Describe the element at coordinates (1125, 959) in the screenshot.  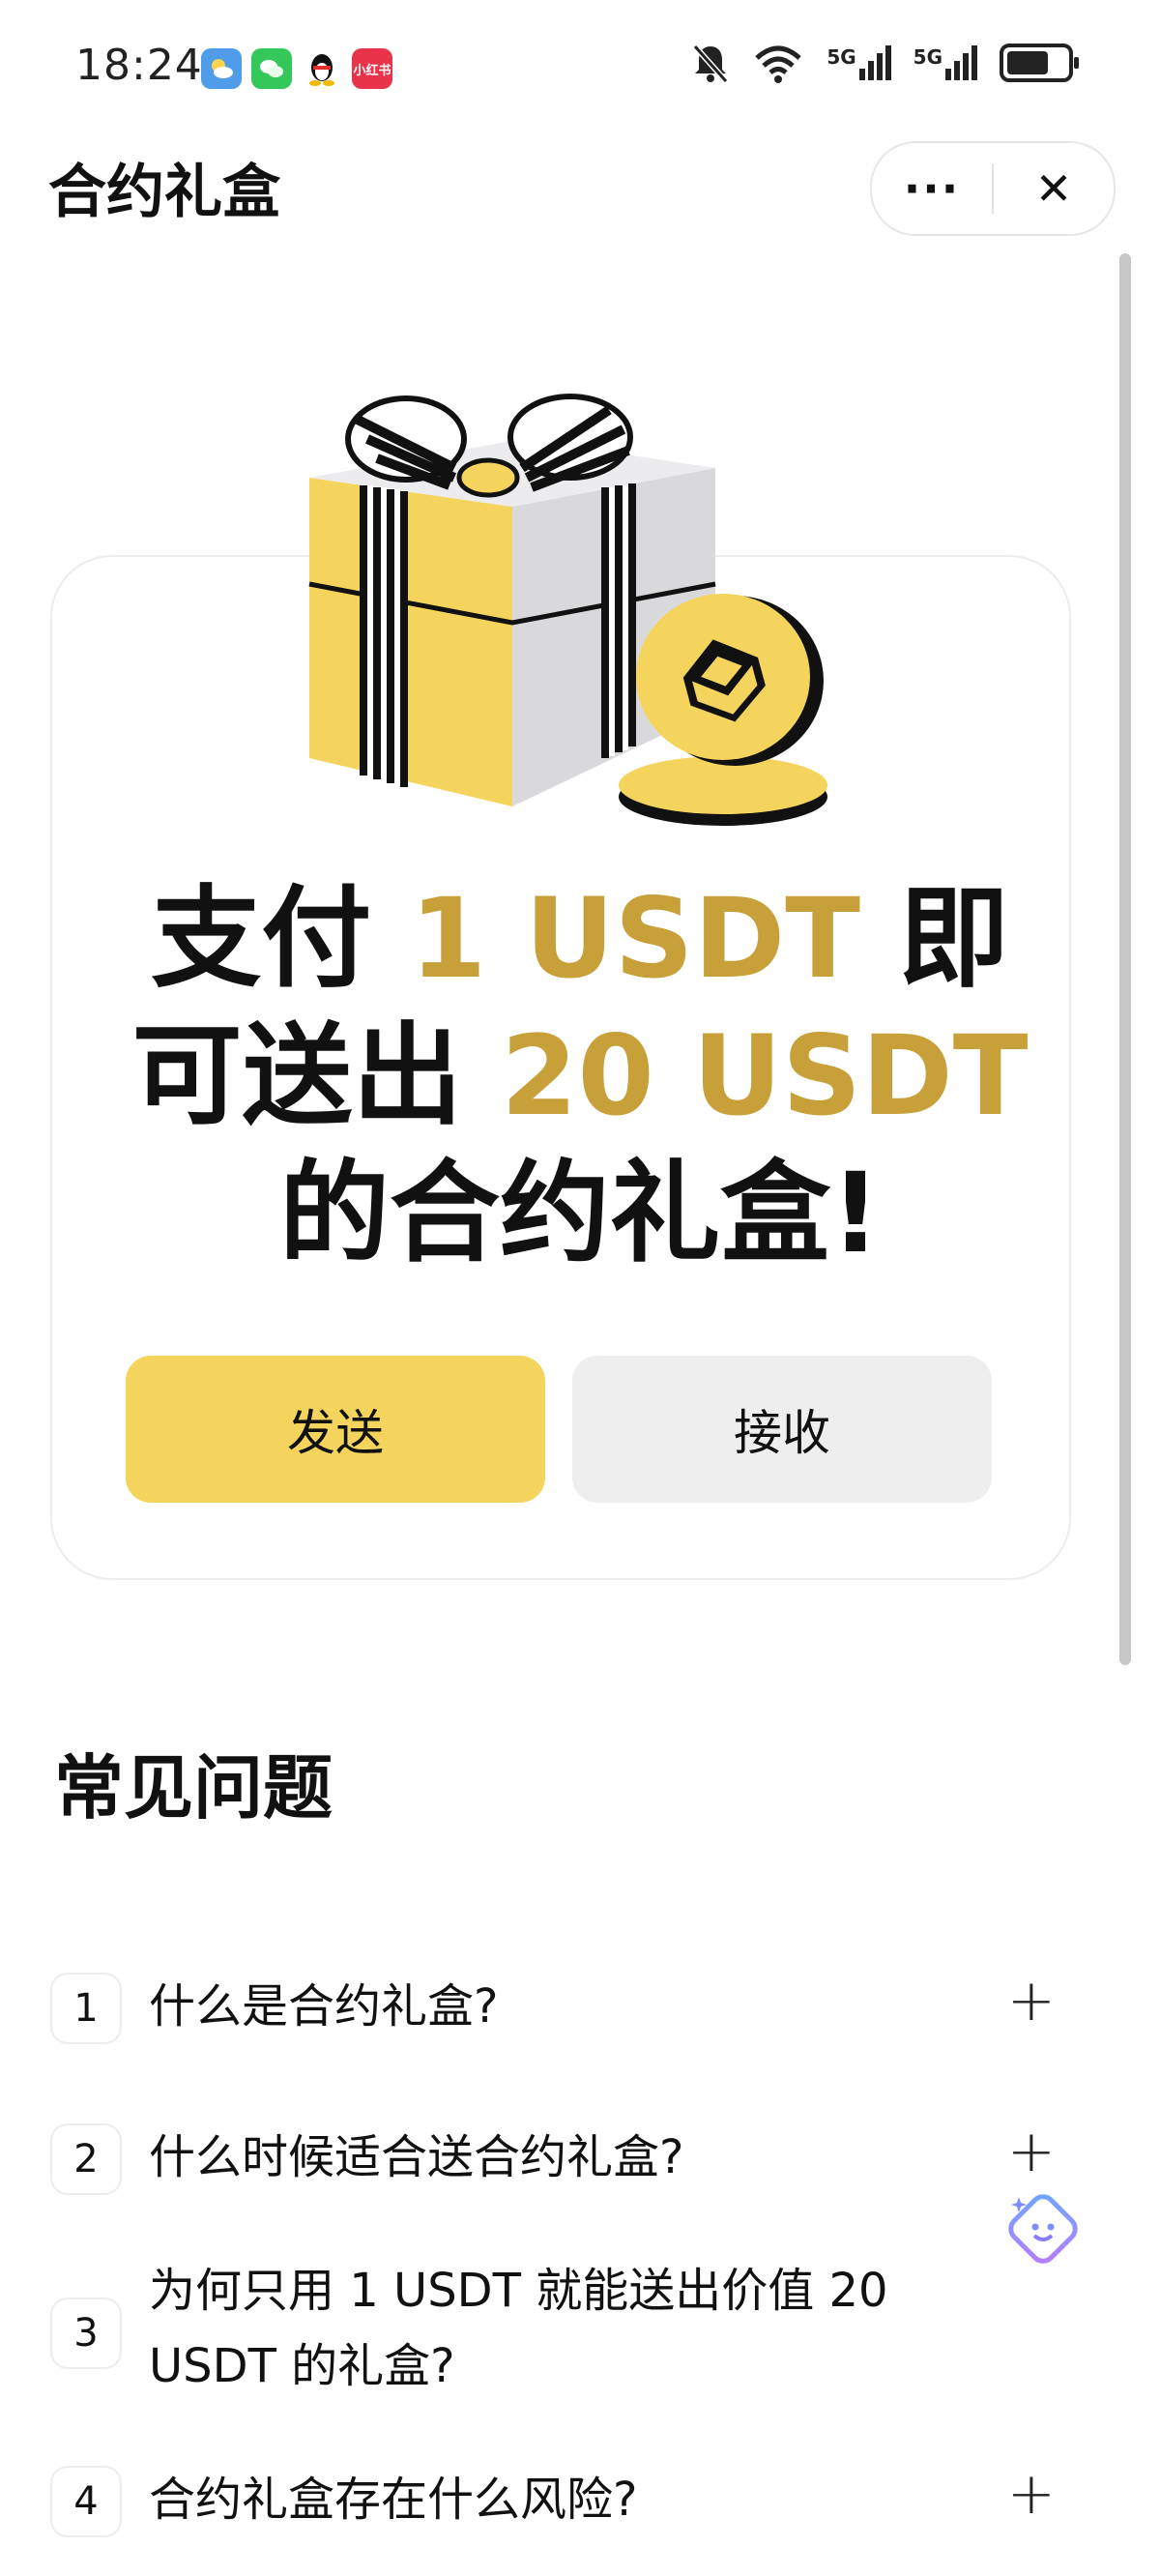
I see `scrollbar` at that location.